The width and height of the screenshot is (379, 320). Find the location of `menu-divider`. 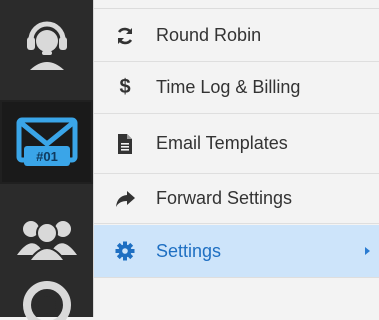

menu-divider is located at coordinates (236, 8).